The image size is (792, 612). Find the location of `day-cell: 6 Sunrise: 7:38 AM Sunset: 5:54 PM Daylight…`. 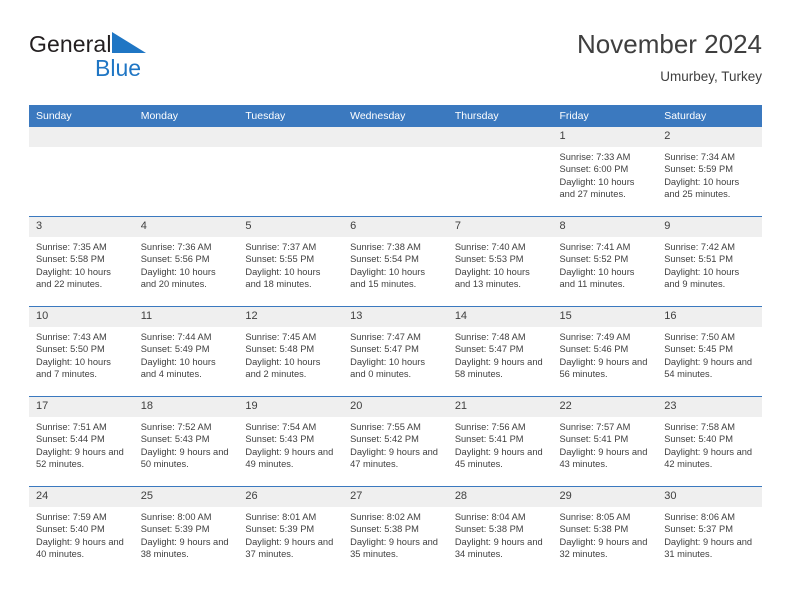

day-cell: 6 Sunrise: 7:38 AM Sunset: 5:54 PM Daylight… is located at coordinates (395, 261).